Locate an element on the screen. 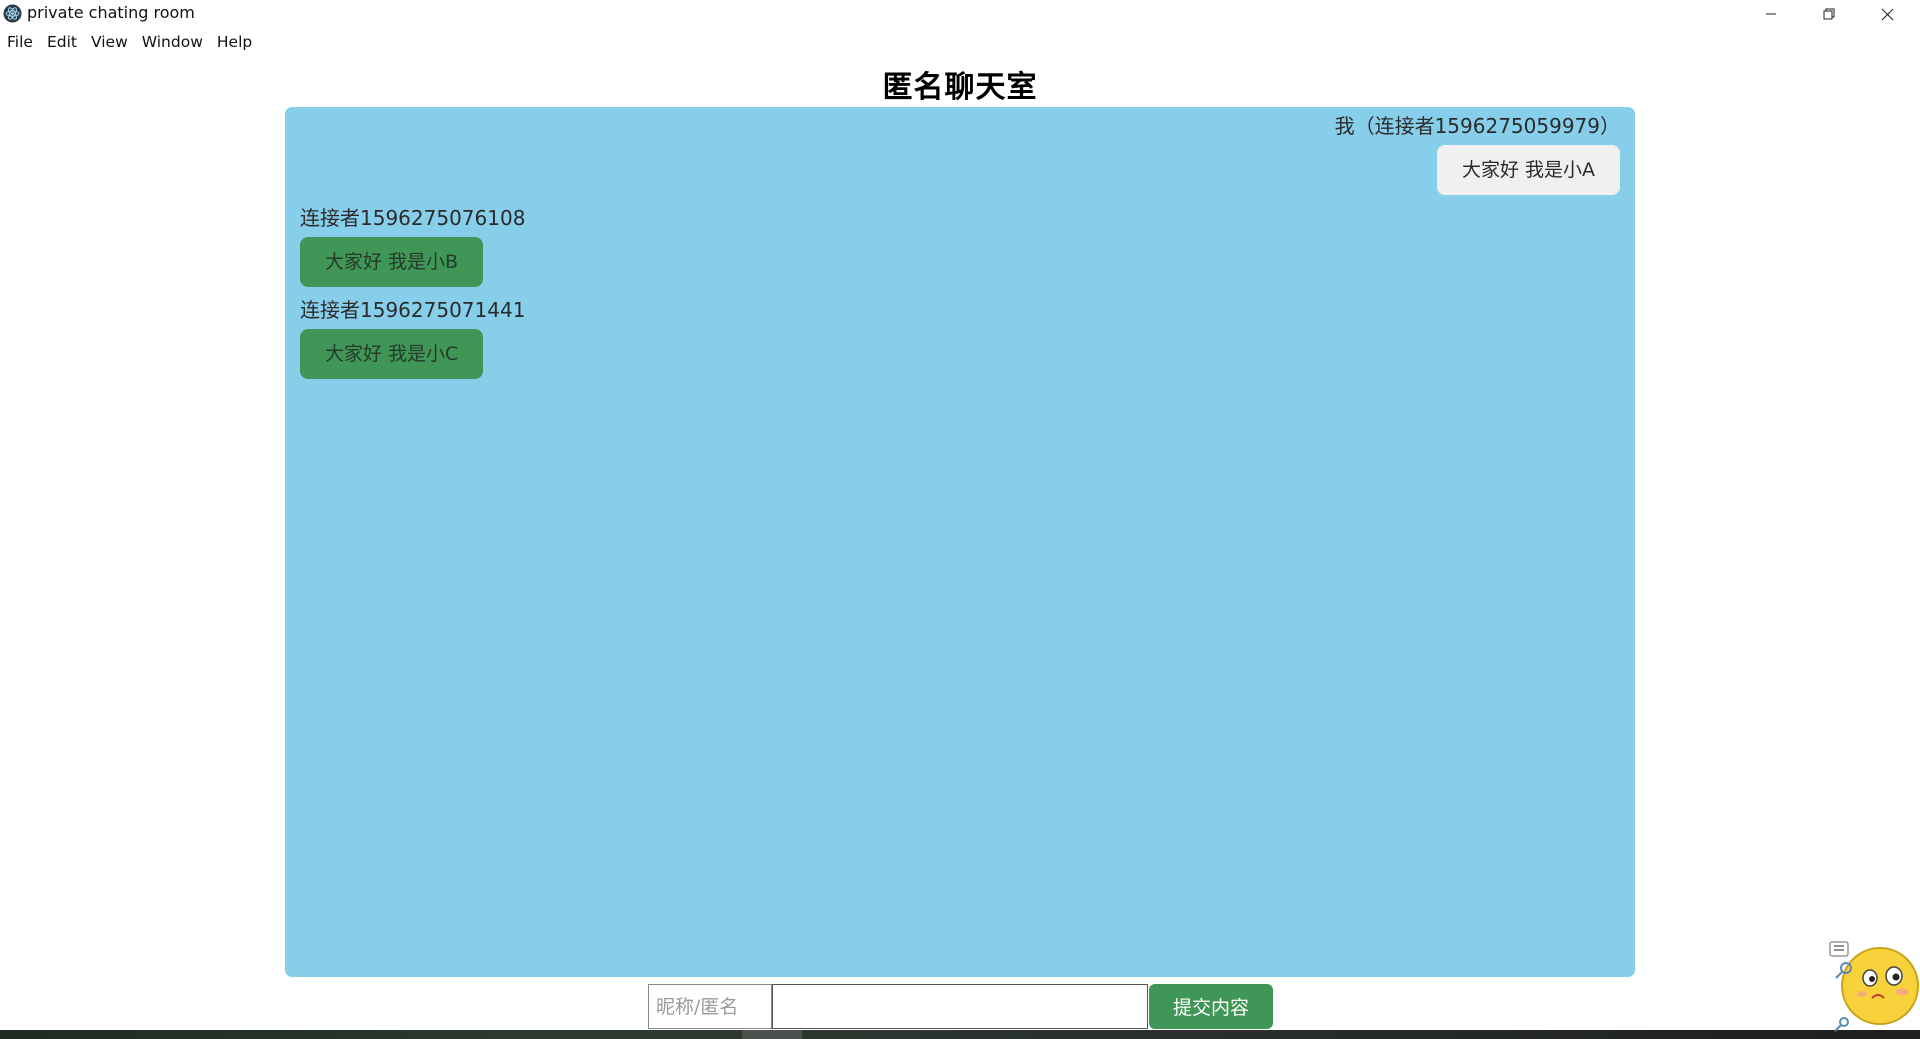  menu-view: View is located at coordinates (109, 42).